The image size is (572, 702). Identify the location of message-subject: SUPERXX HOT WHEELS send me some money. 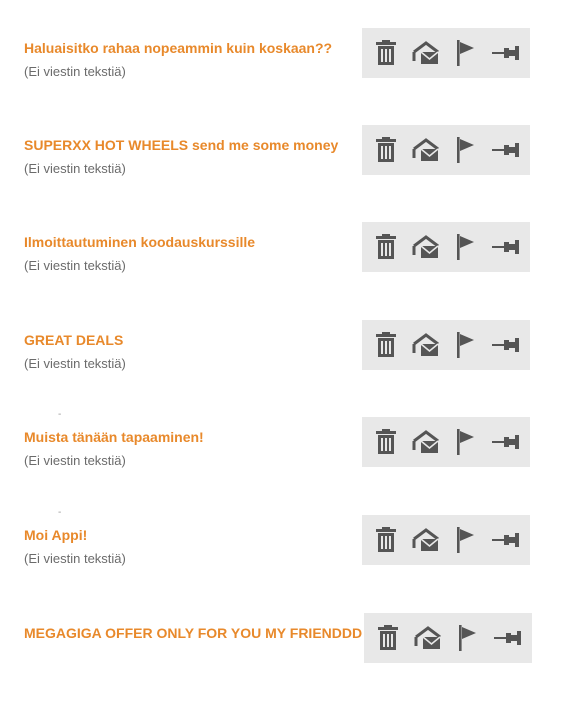
(181, 145).